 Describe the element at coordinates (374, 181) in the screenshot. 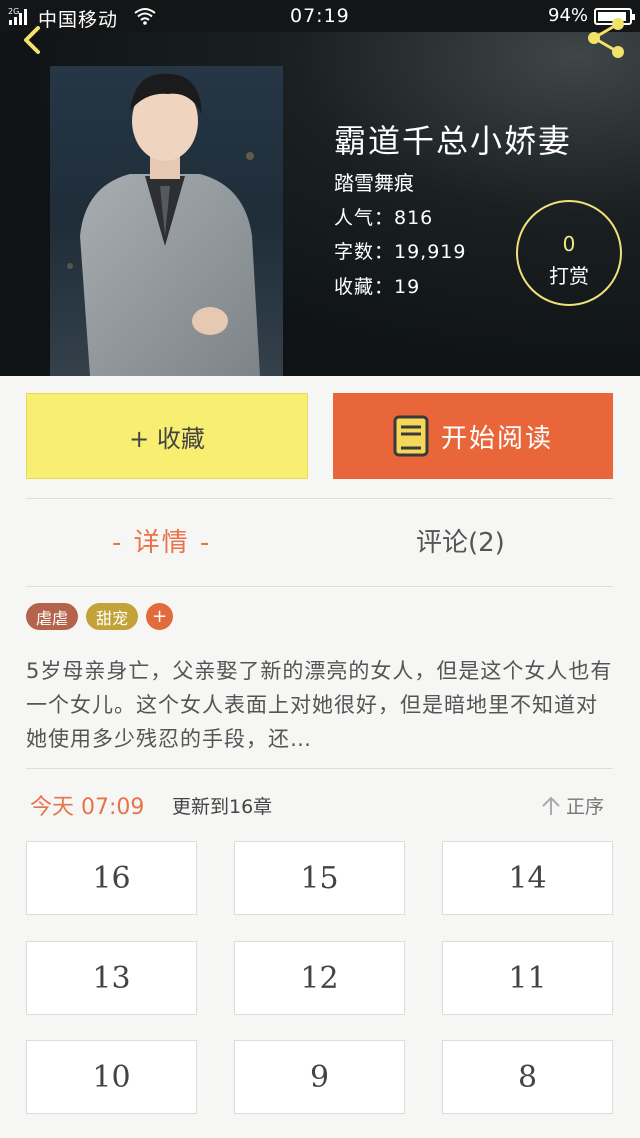

I see `book-author: 踏雪舞痕` at that location.